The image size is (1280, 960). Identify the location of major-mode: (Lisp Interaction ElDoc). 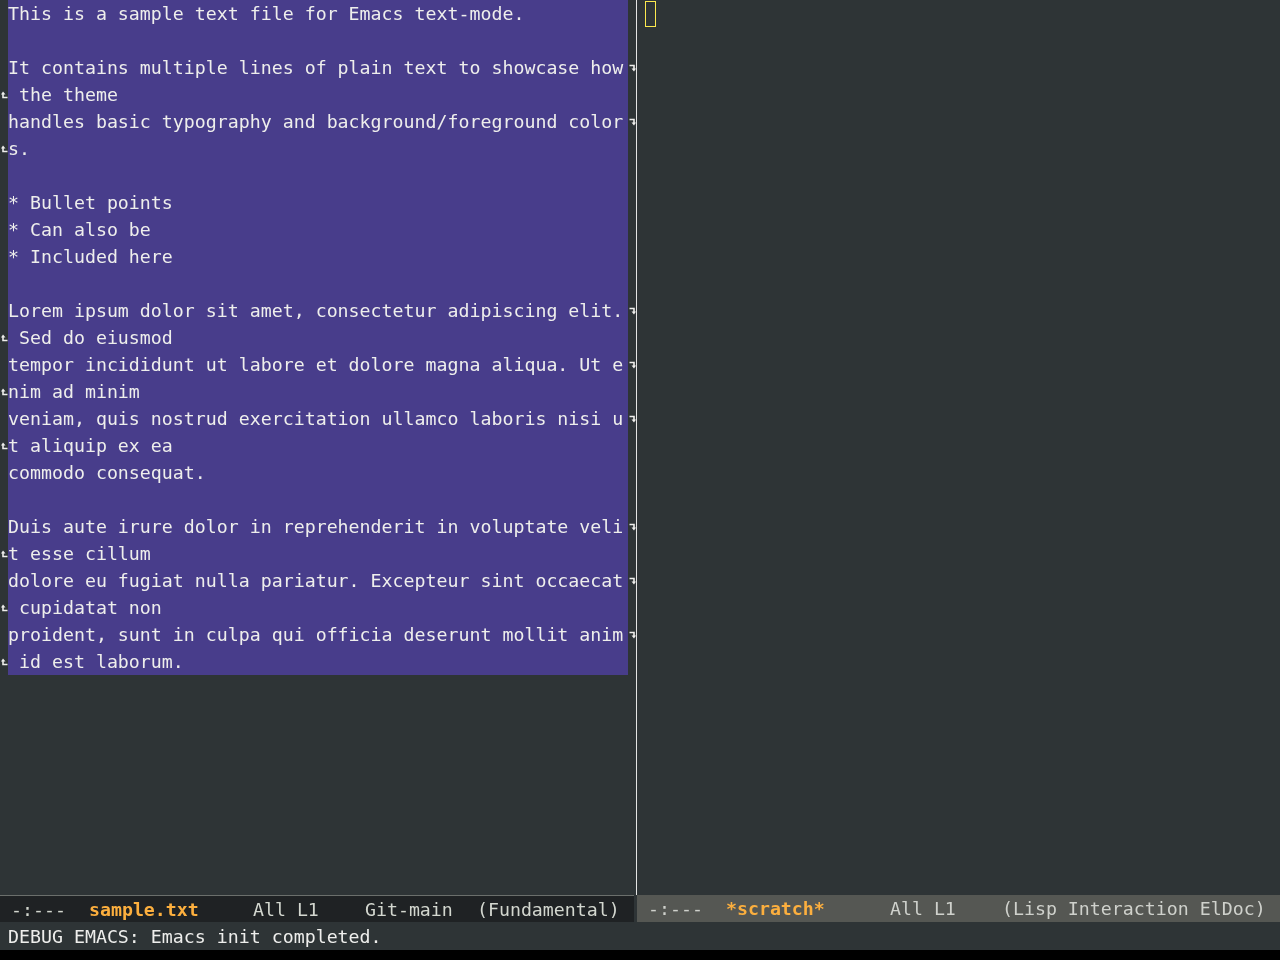
(1133, 909).